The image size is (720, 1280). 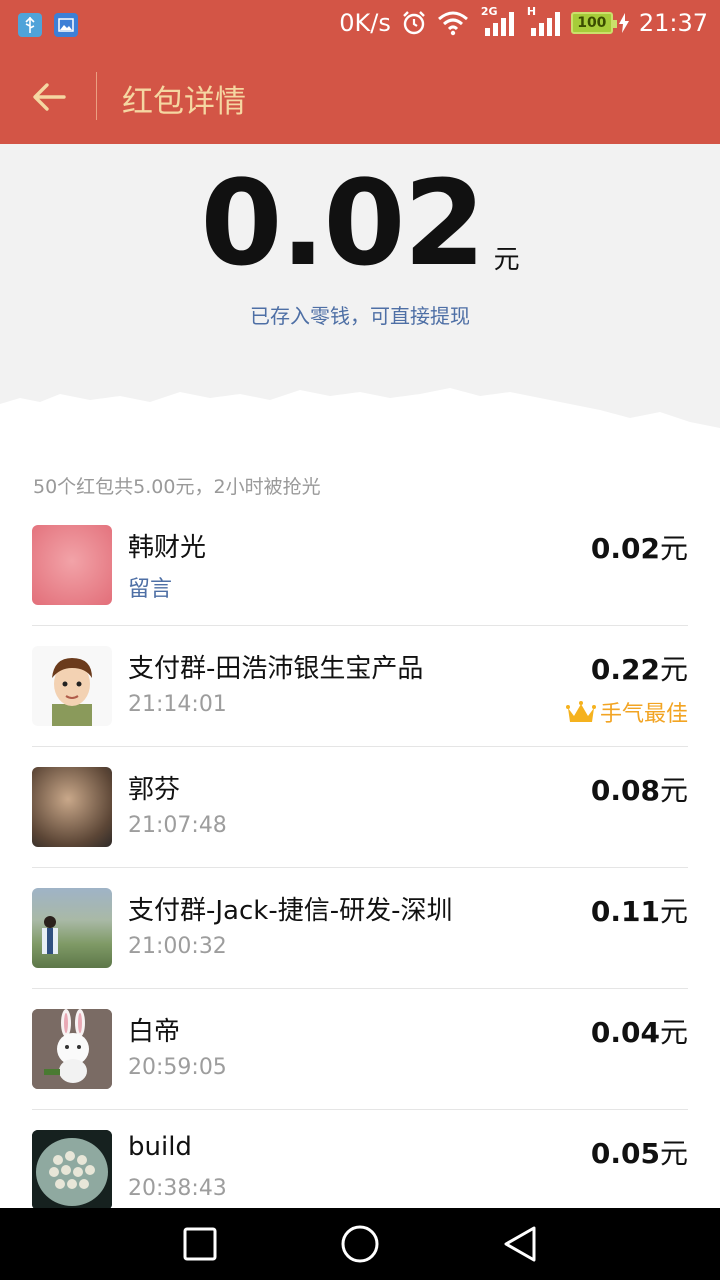 What do you see at coordinates (360, 565) in the screenshot?
I see `list-item: 韩财光 留言 0.02元` at bounding box center [360, 565].